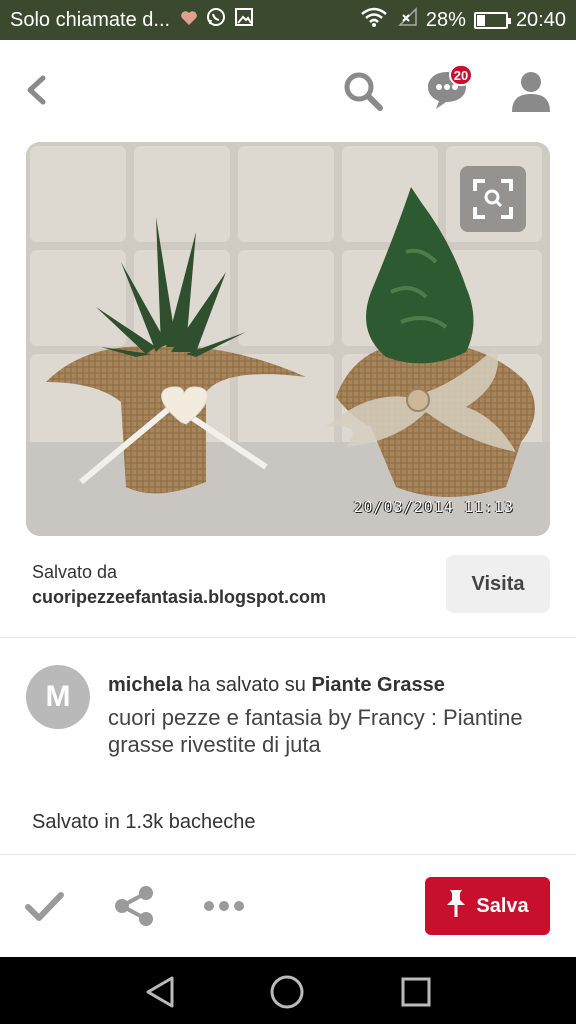  Describe the element at coordinates (244, 20) in the screenshot. I see `gallery-icon` at that location.